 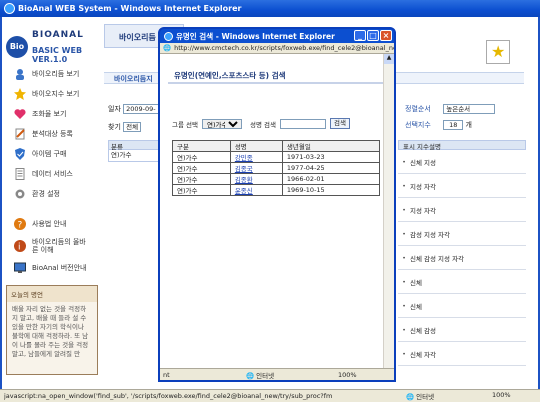 I want to click on index-row: • 신체 감성 지성 자각, so click(x=462, y=258).